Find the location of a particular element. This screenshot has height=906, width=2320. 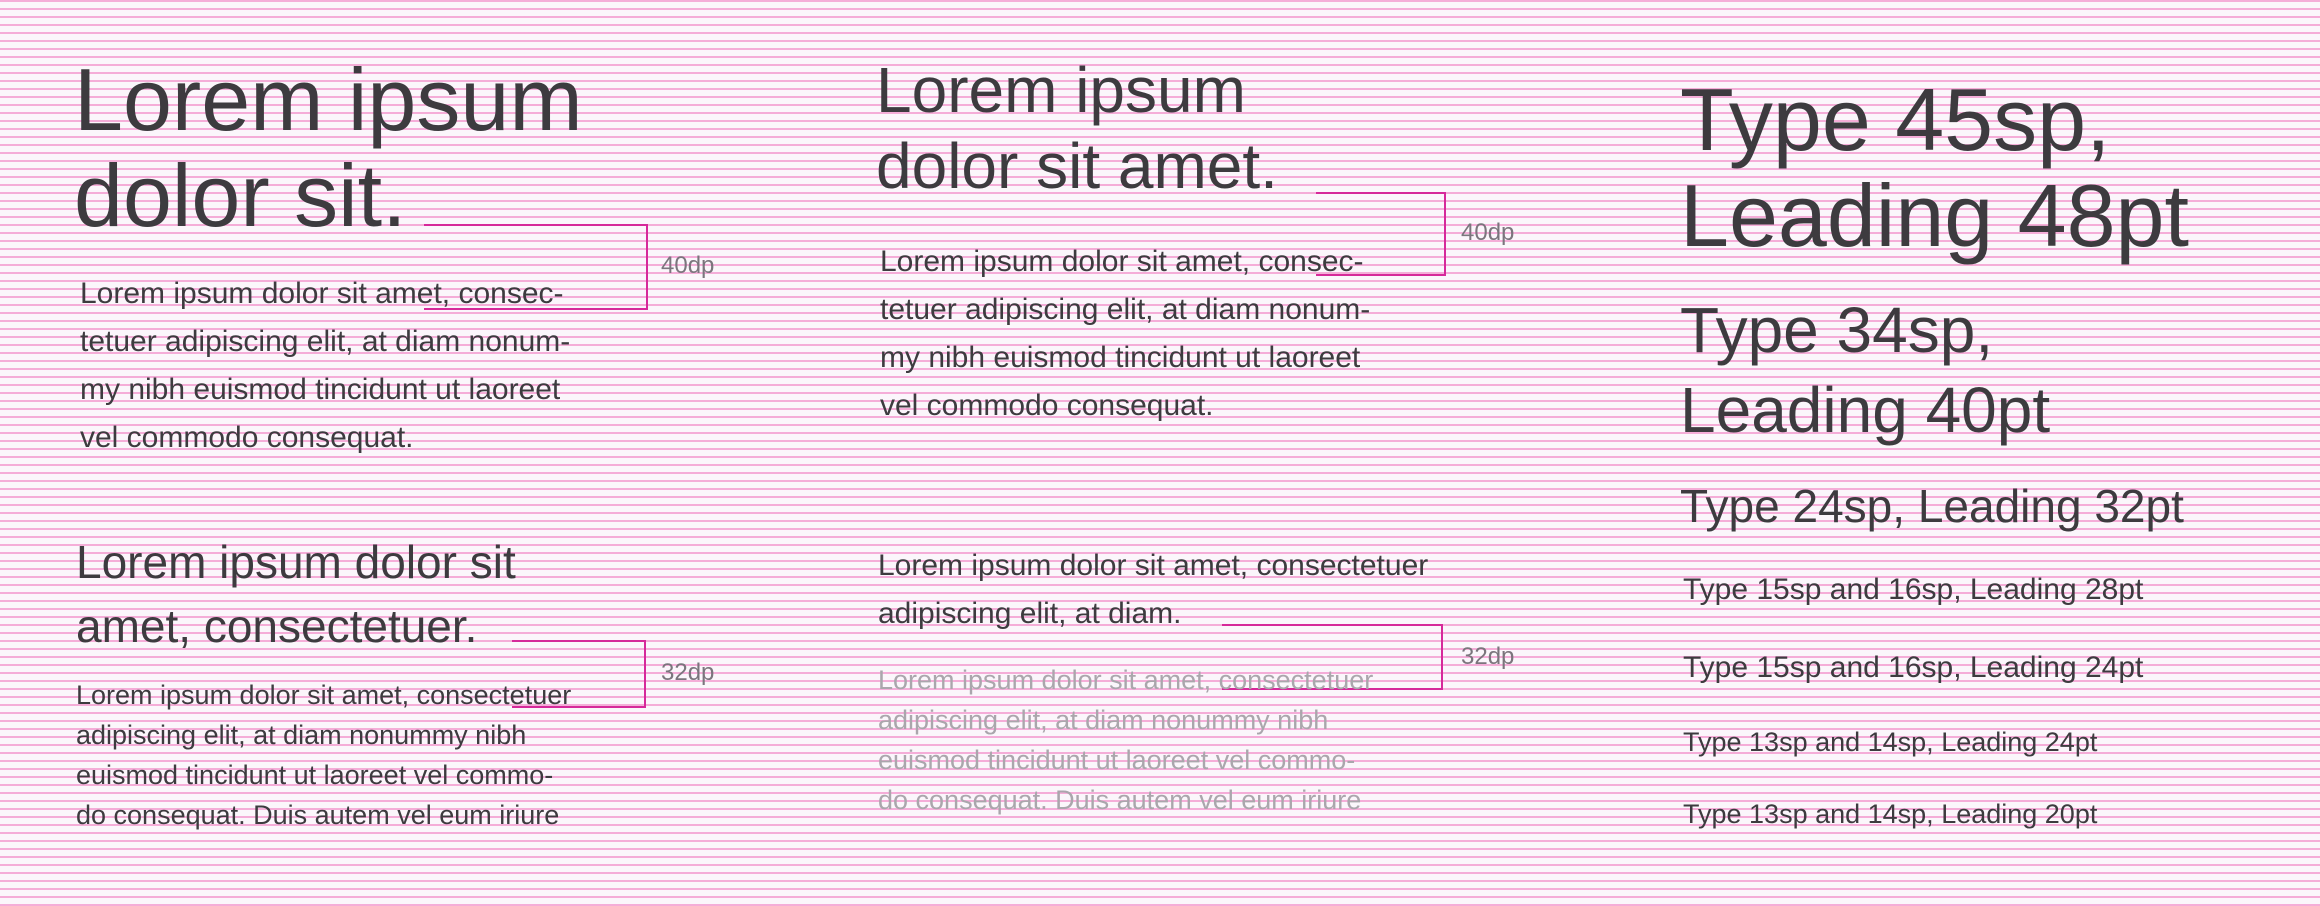

type-14sp-leading-20-sample: Type 13sp and 14sp, Leading 20pt is located at coordinates (1890, 814).